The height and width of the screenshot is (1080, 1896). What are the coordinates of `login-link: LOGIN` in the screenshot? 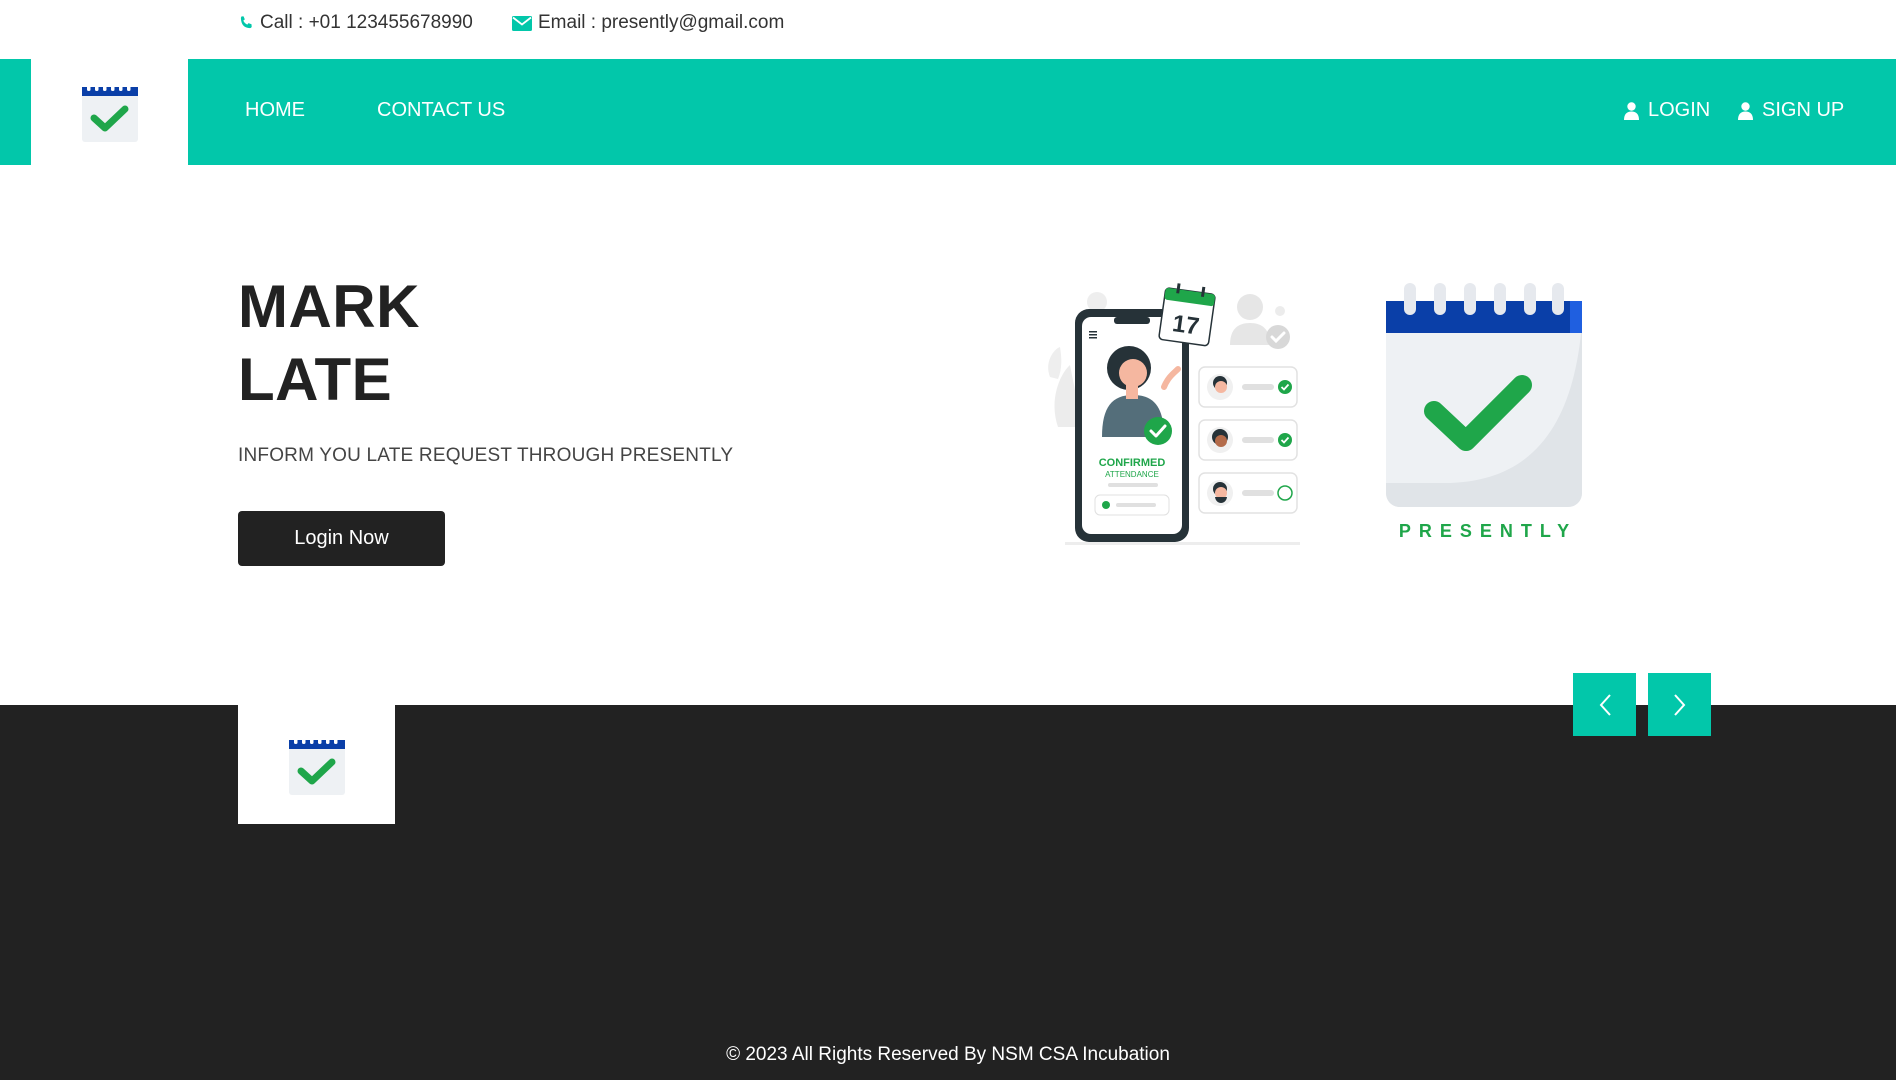 It's located at (1667, 110).